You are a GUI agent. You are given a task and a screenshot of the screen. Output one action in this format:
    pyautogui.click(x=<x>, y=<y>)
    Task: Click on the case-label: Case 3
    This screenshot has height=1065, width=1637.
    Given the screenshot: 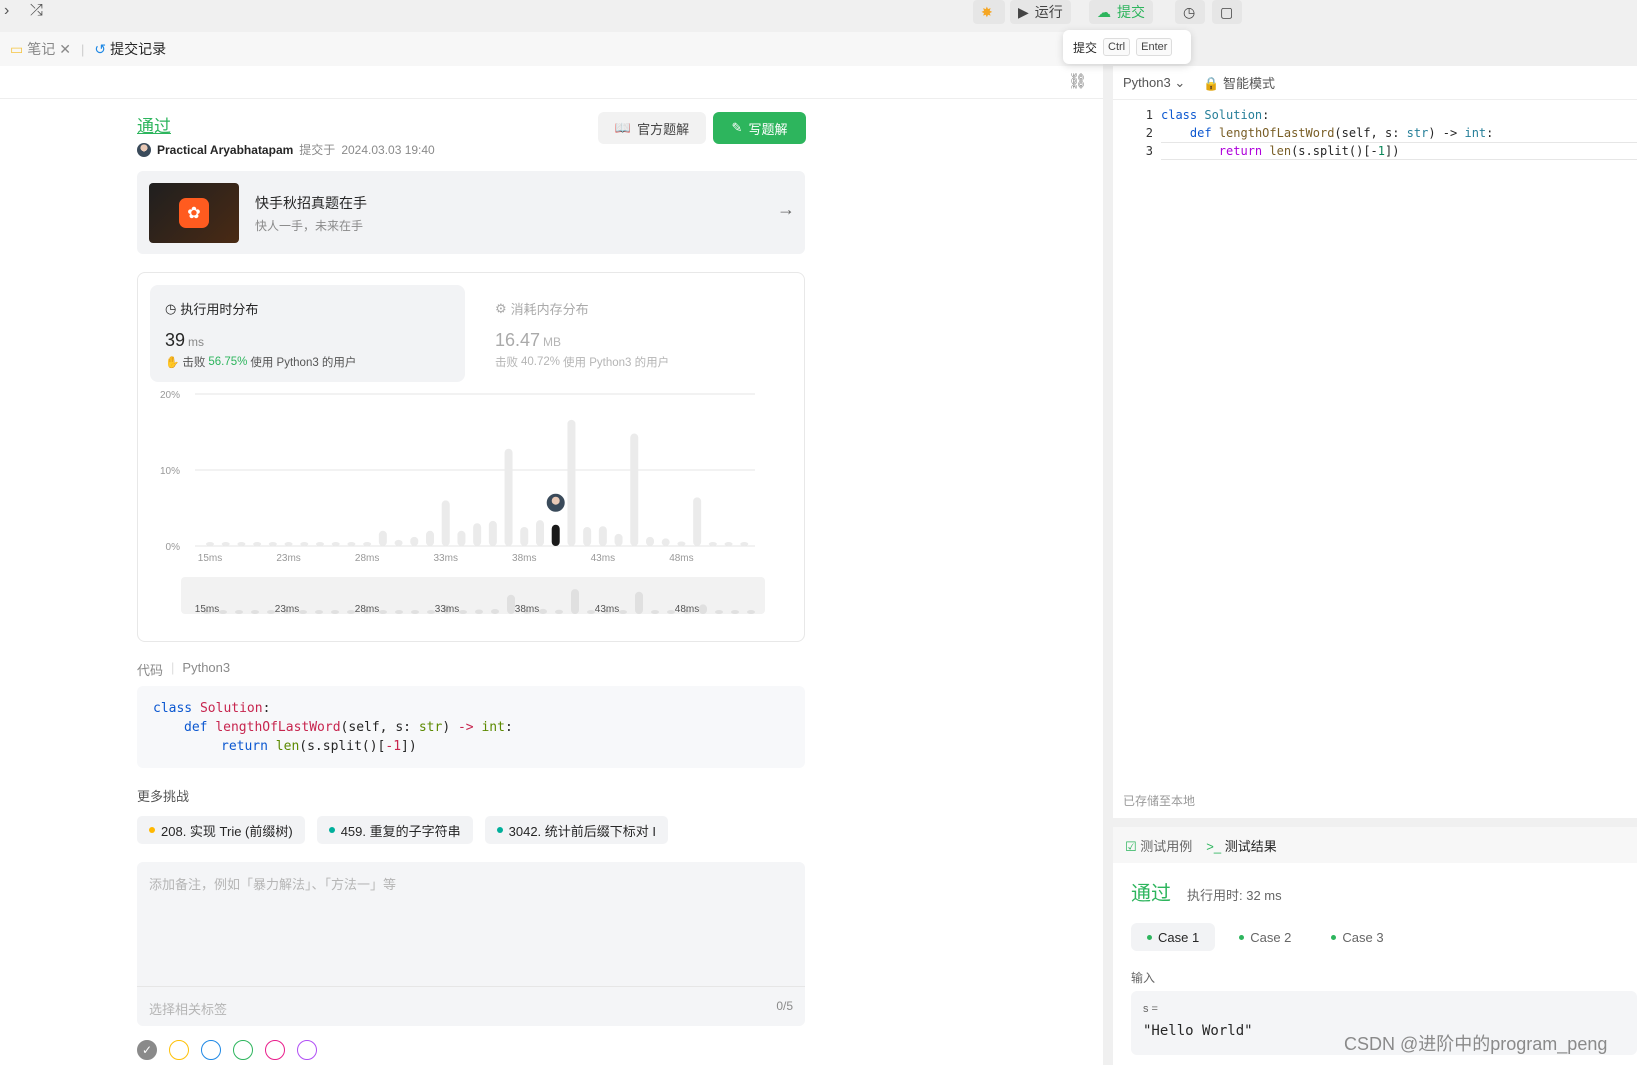 What is the action you would take?
    pyautogui.click(x=1363, y=937)
    